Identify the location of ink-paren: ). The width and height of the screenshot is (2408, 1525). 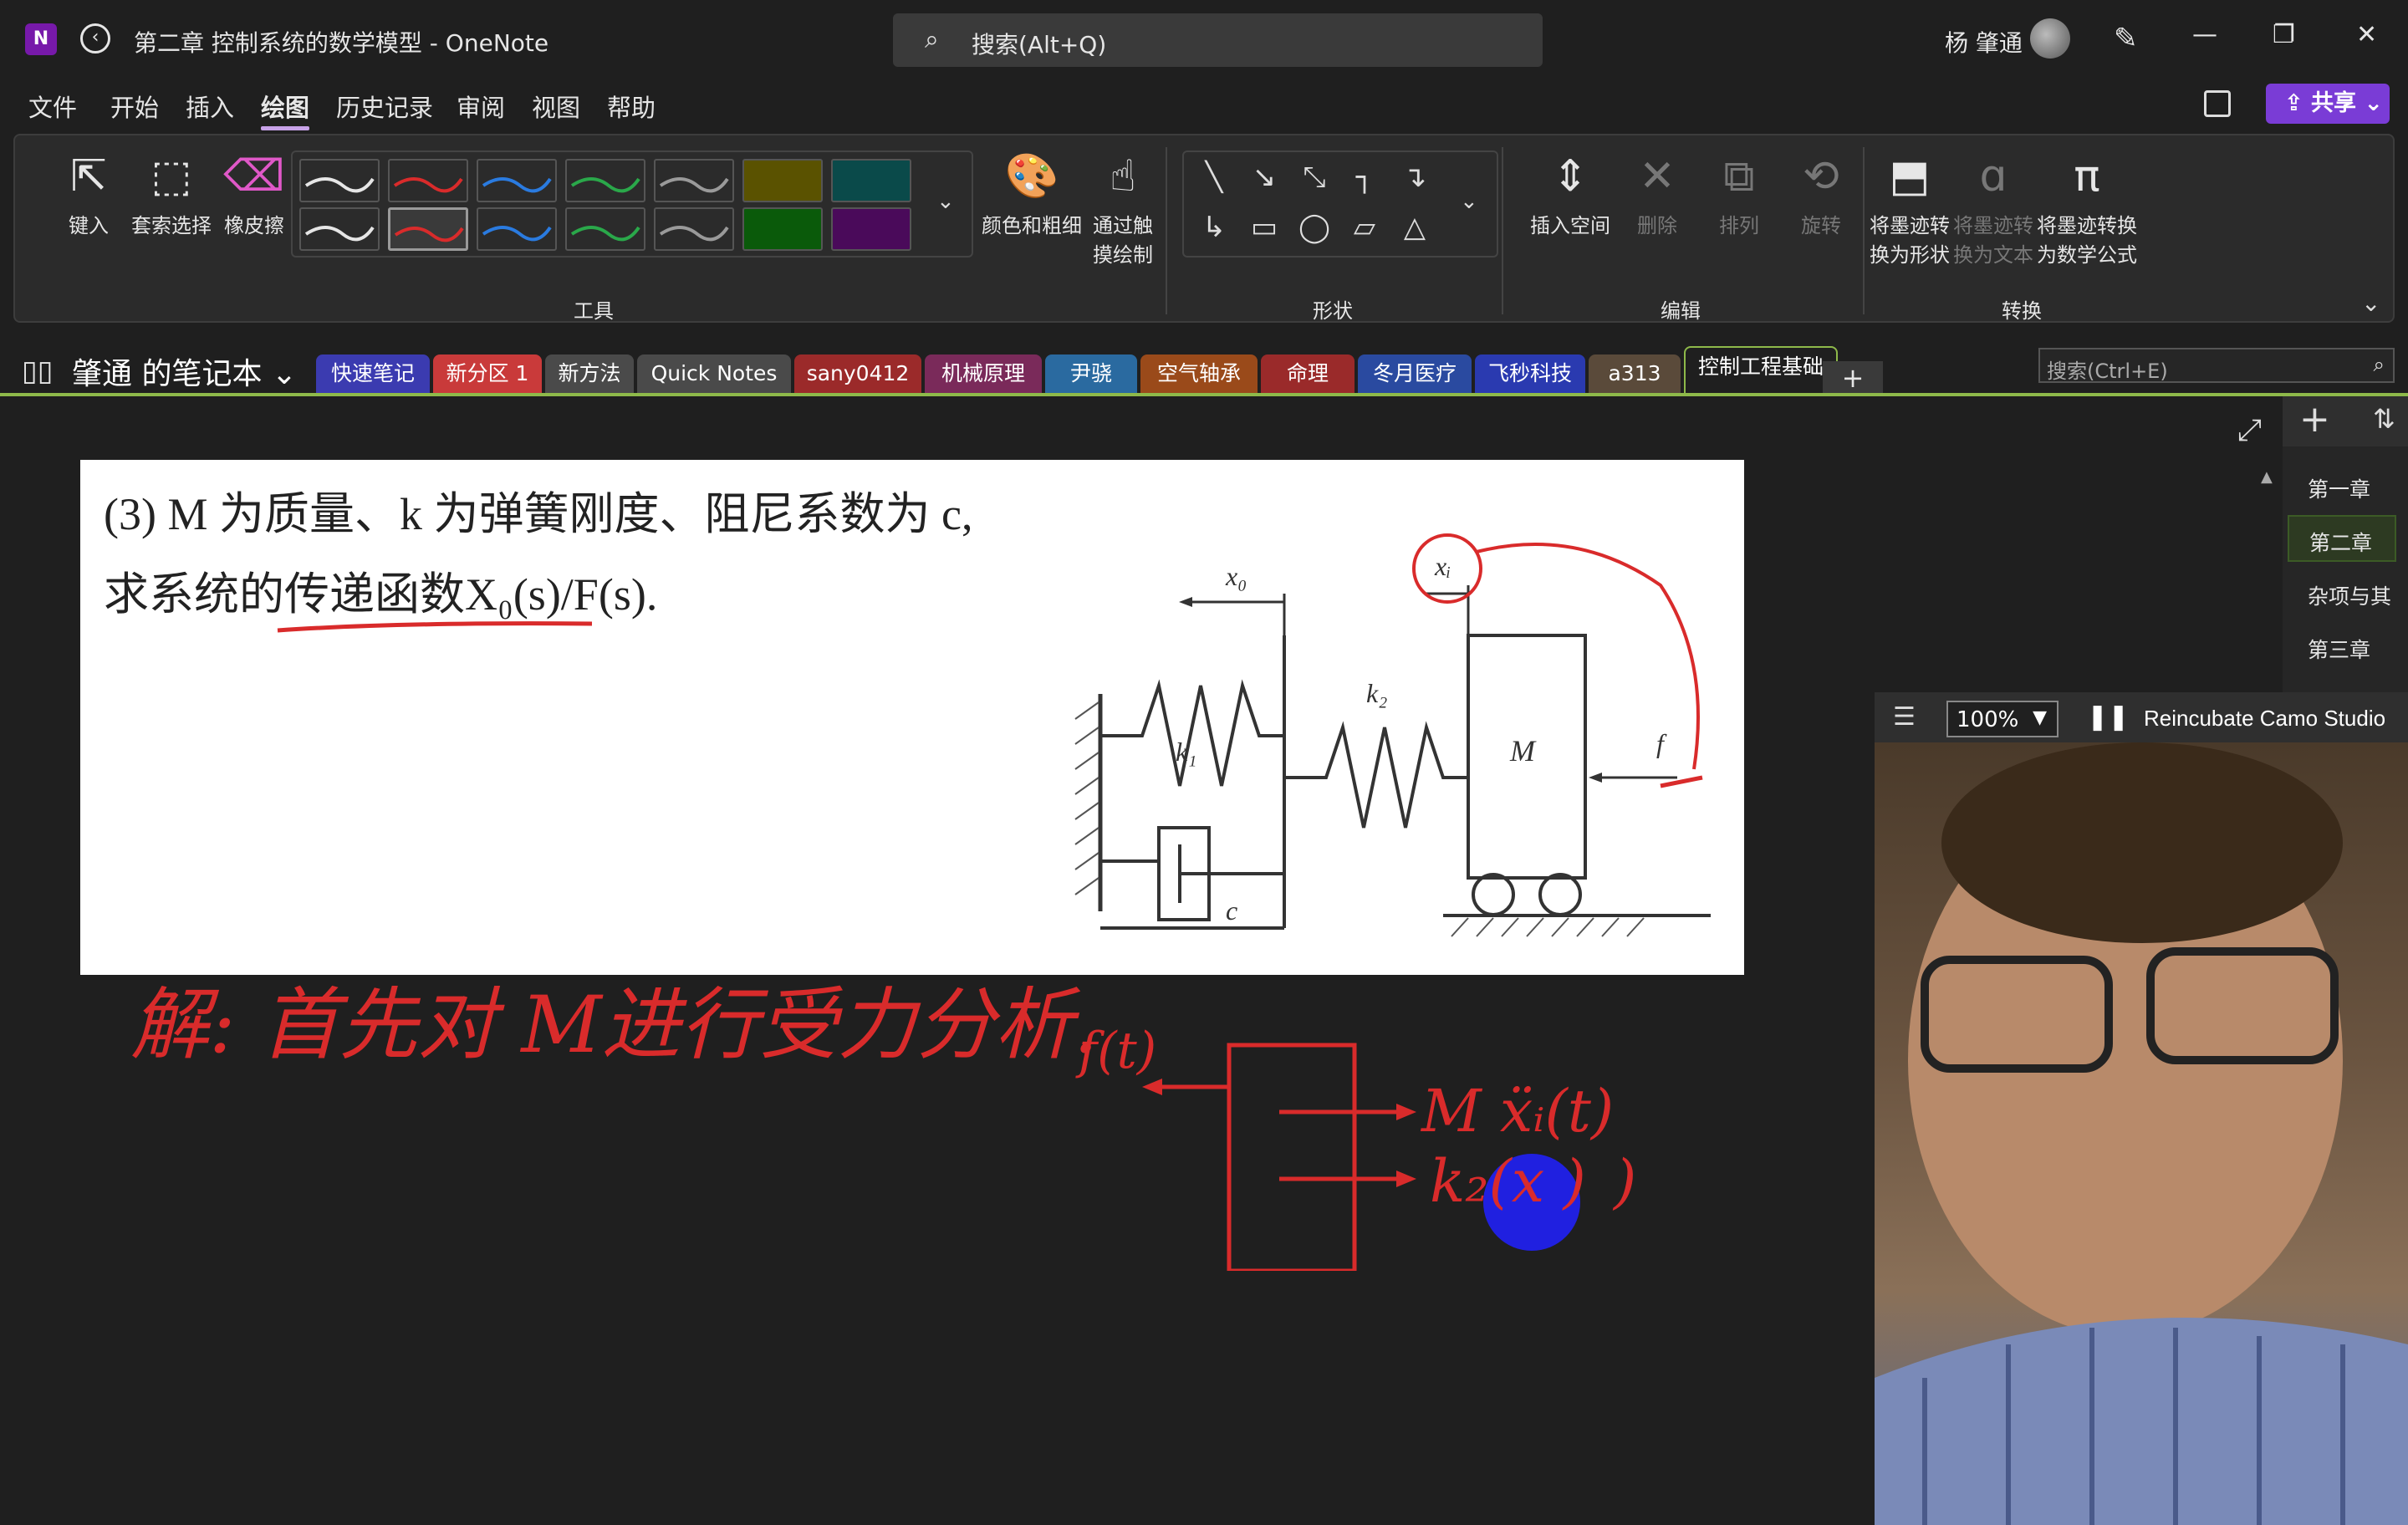
(1626, 1181).